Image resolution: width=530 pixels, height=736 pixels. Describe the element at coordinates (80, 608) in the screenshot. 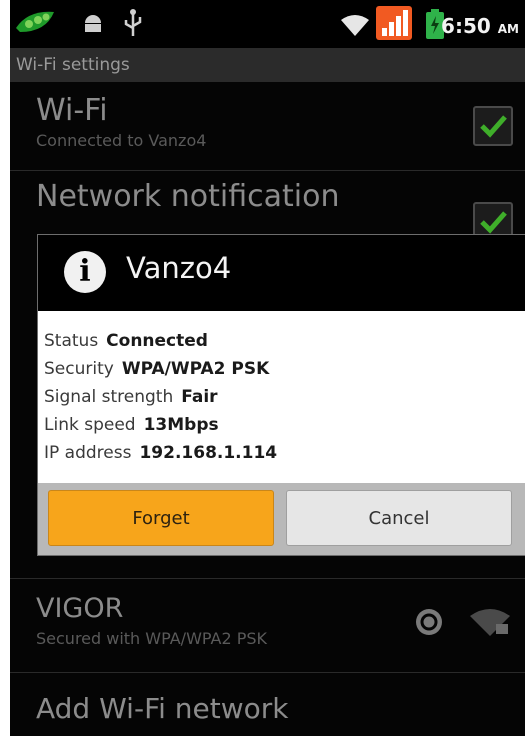

I see `network-name: VIGOR` at that location.